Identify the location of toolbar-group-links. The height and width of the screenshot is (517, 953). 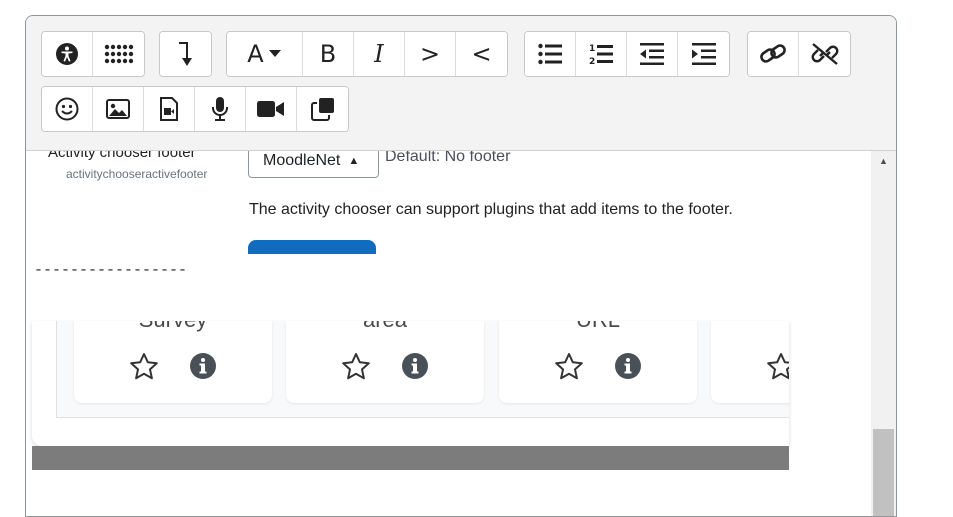
(799, 54).